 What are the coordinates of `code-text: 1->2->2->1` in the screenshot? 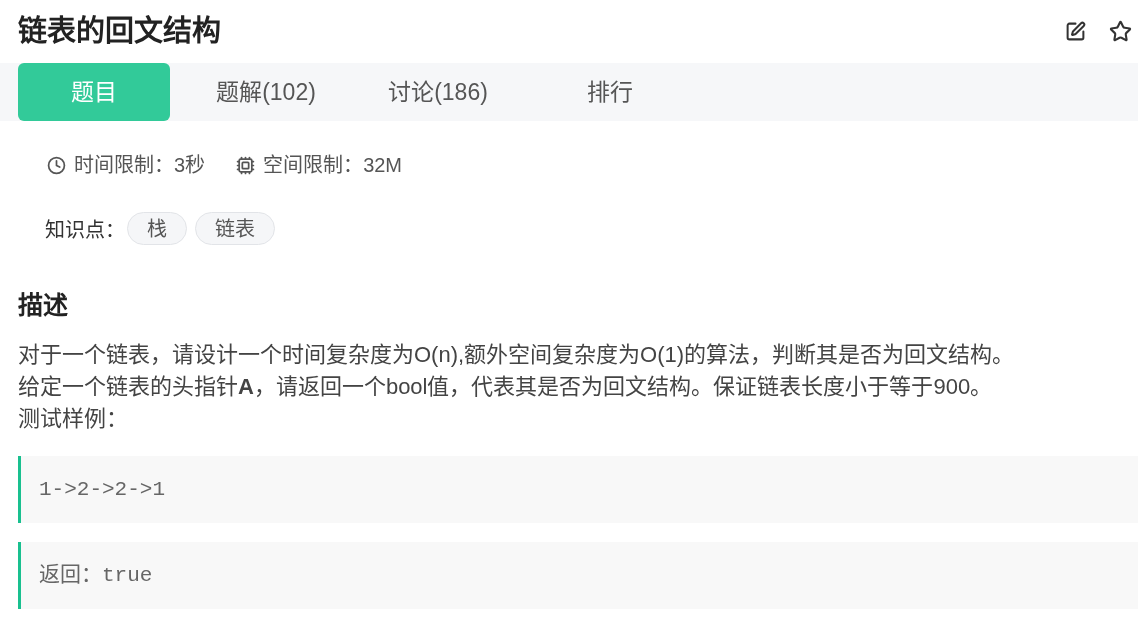 It's located at (102, 489).